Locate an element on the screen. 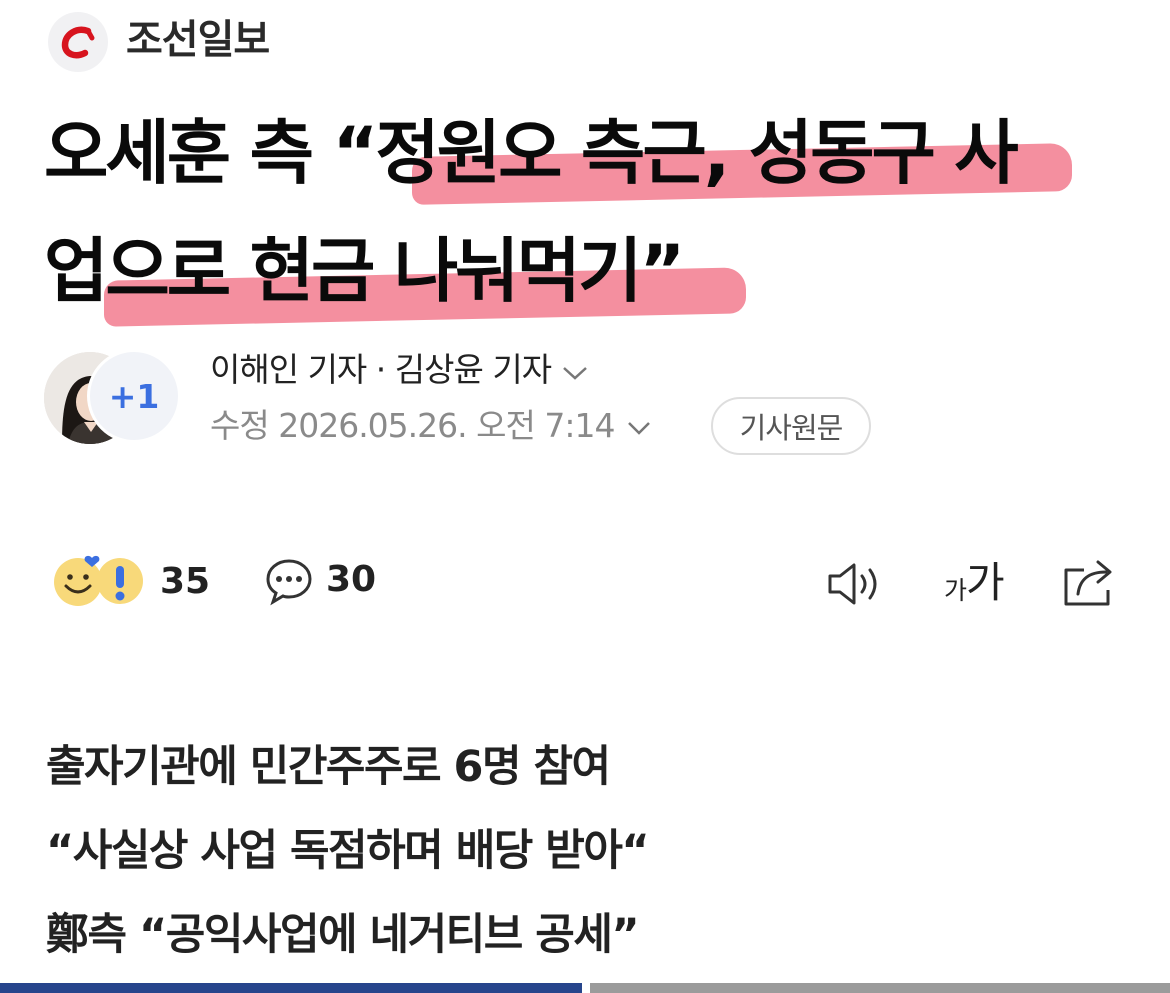 This screenshot has height=993, width=1170. headline-line: 오세훈 측 “정원오 측근, 성동구 사 is located at coordinates (531, 153).